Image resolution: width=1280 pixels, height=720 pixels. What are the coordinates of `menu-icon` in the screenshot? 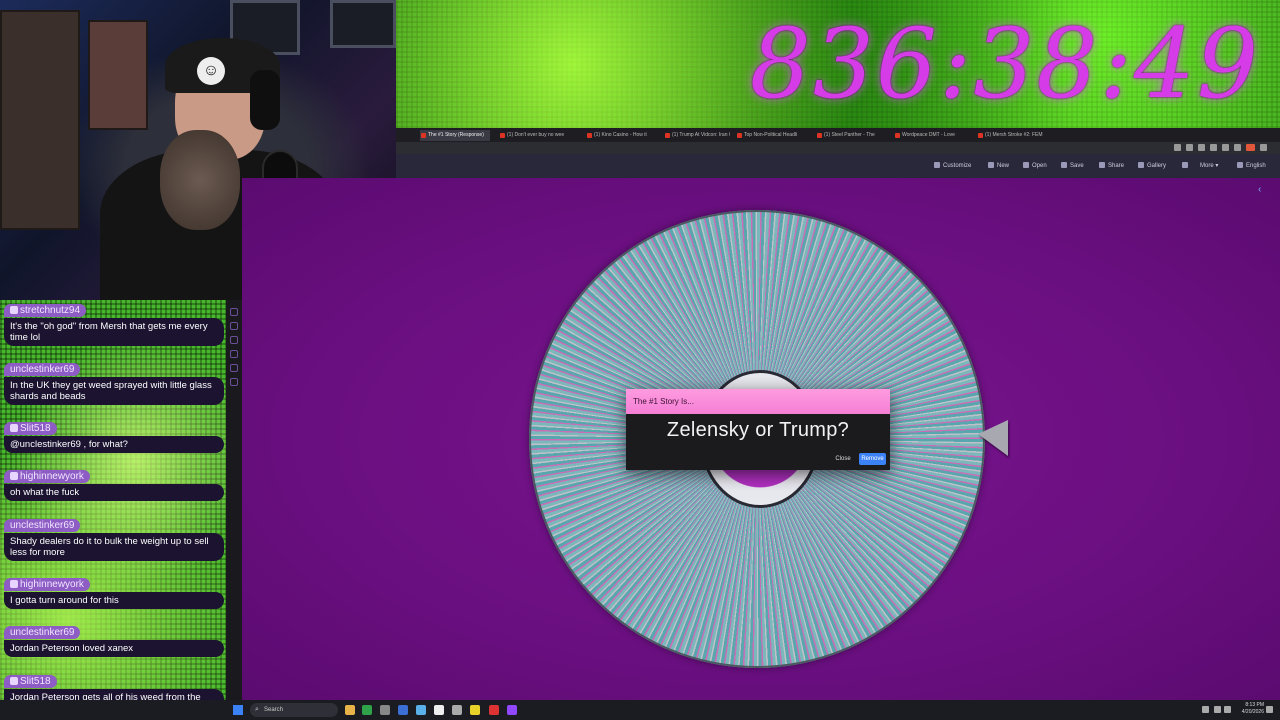 It's located at (1263, 147).